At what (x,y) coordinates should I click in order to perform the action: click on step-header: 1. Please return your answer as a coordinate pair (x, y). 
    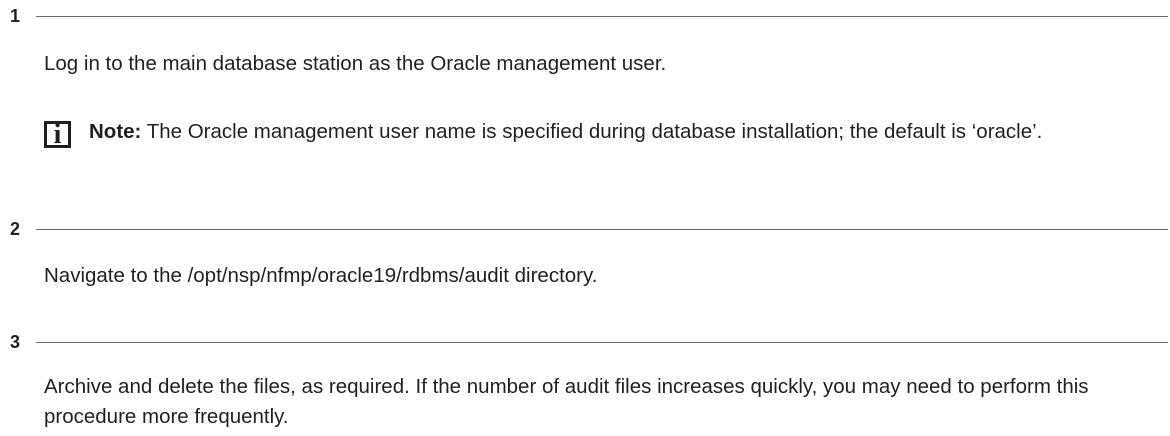
    Looking at the image, I should click on (585, 16).